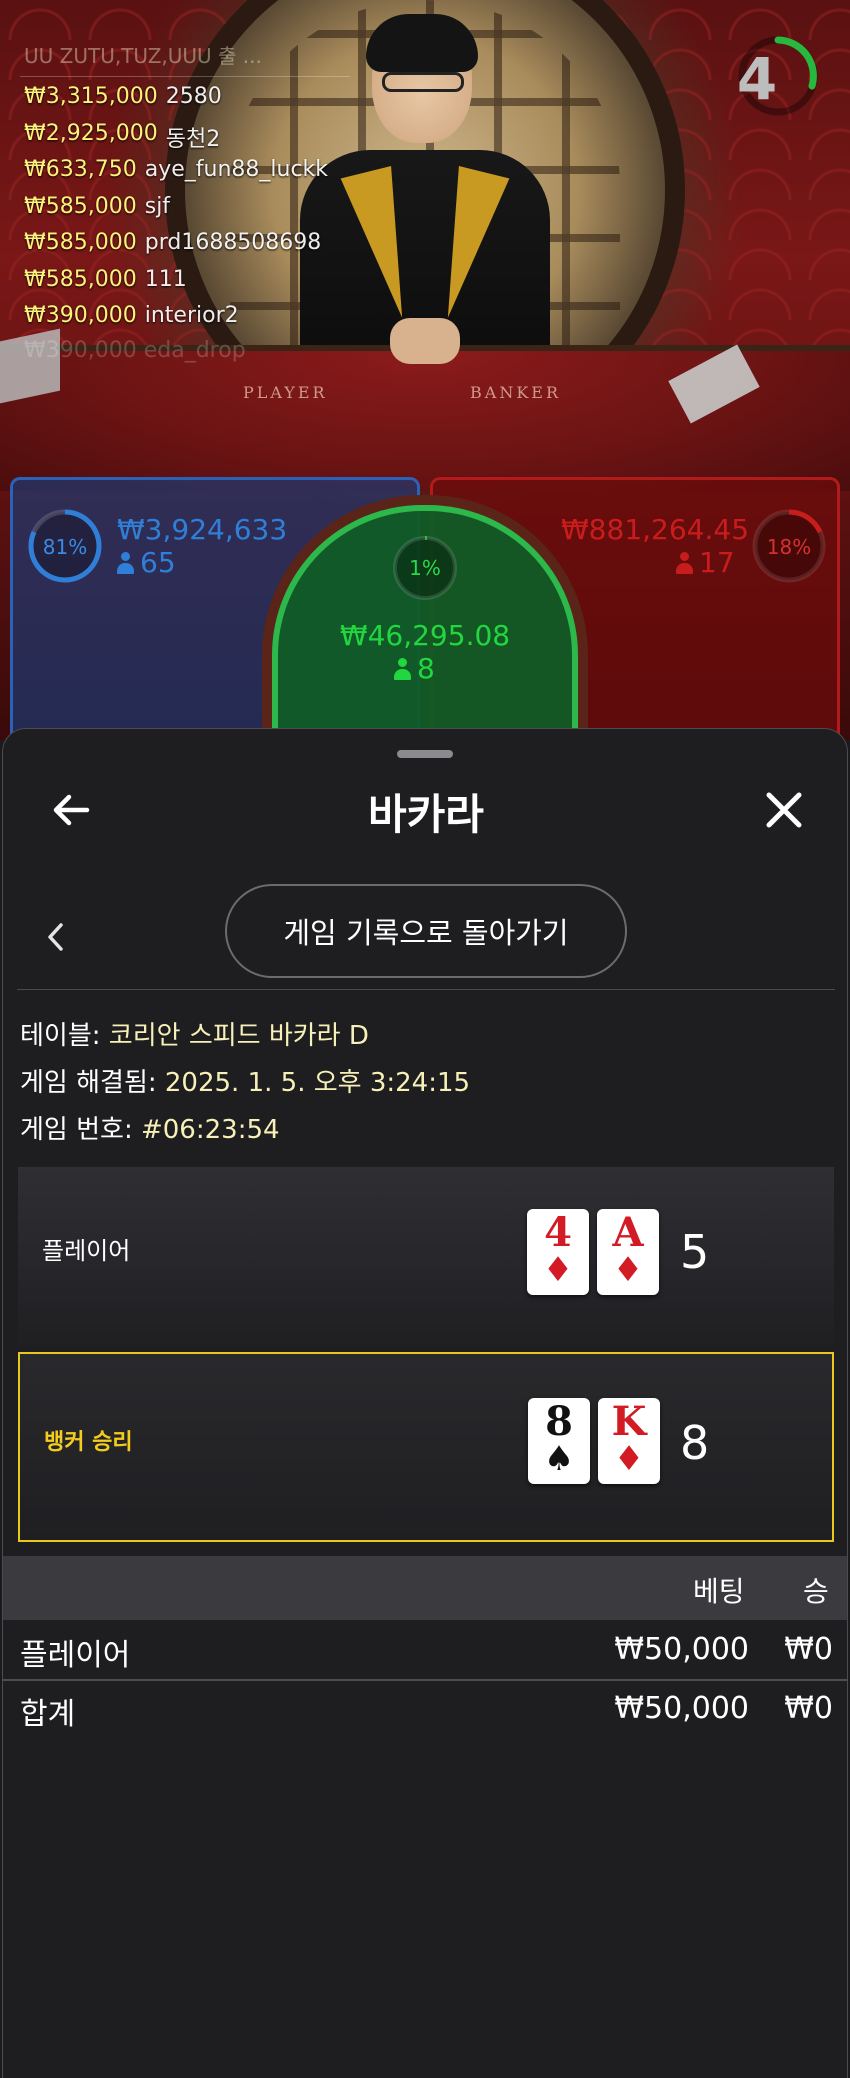  I want to click on banker-hand-row: 뱅커 승리 8 ♠ K ♦ 8, so click(426, 1447).